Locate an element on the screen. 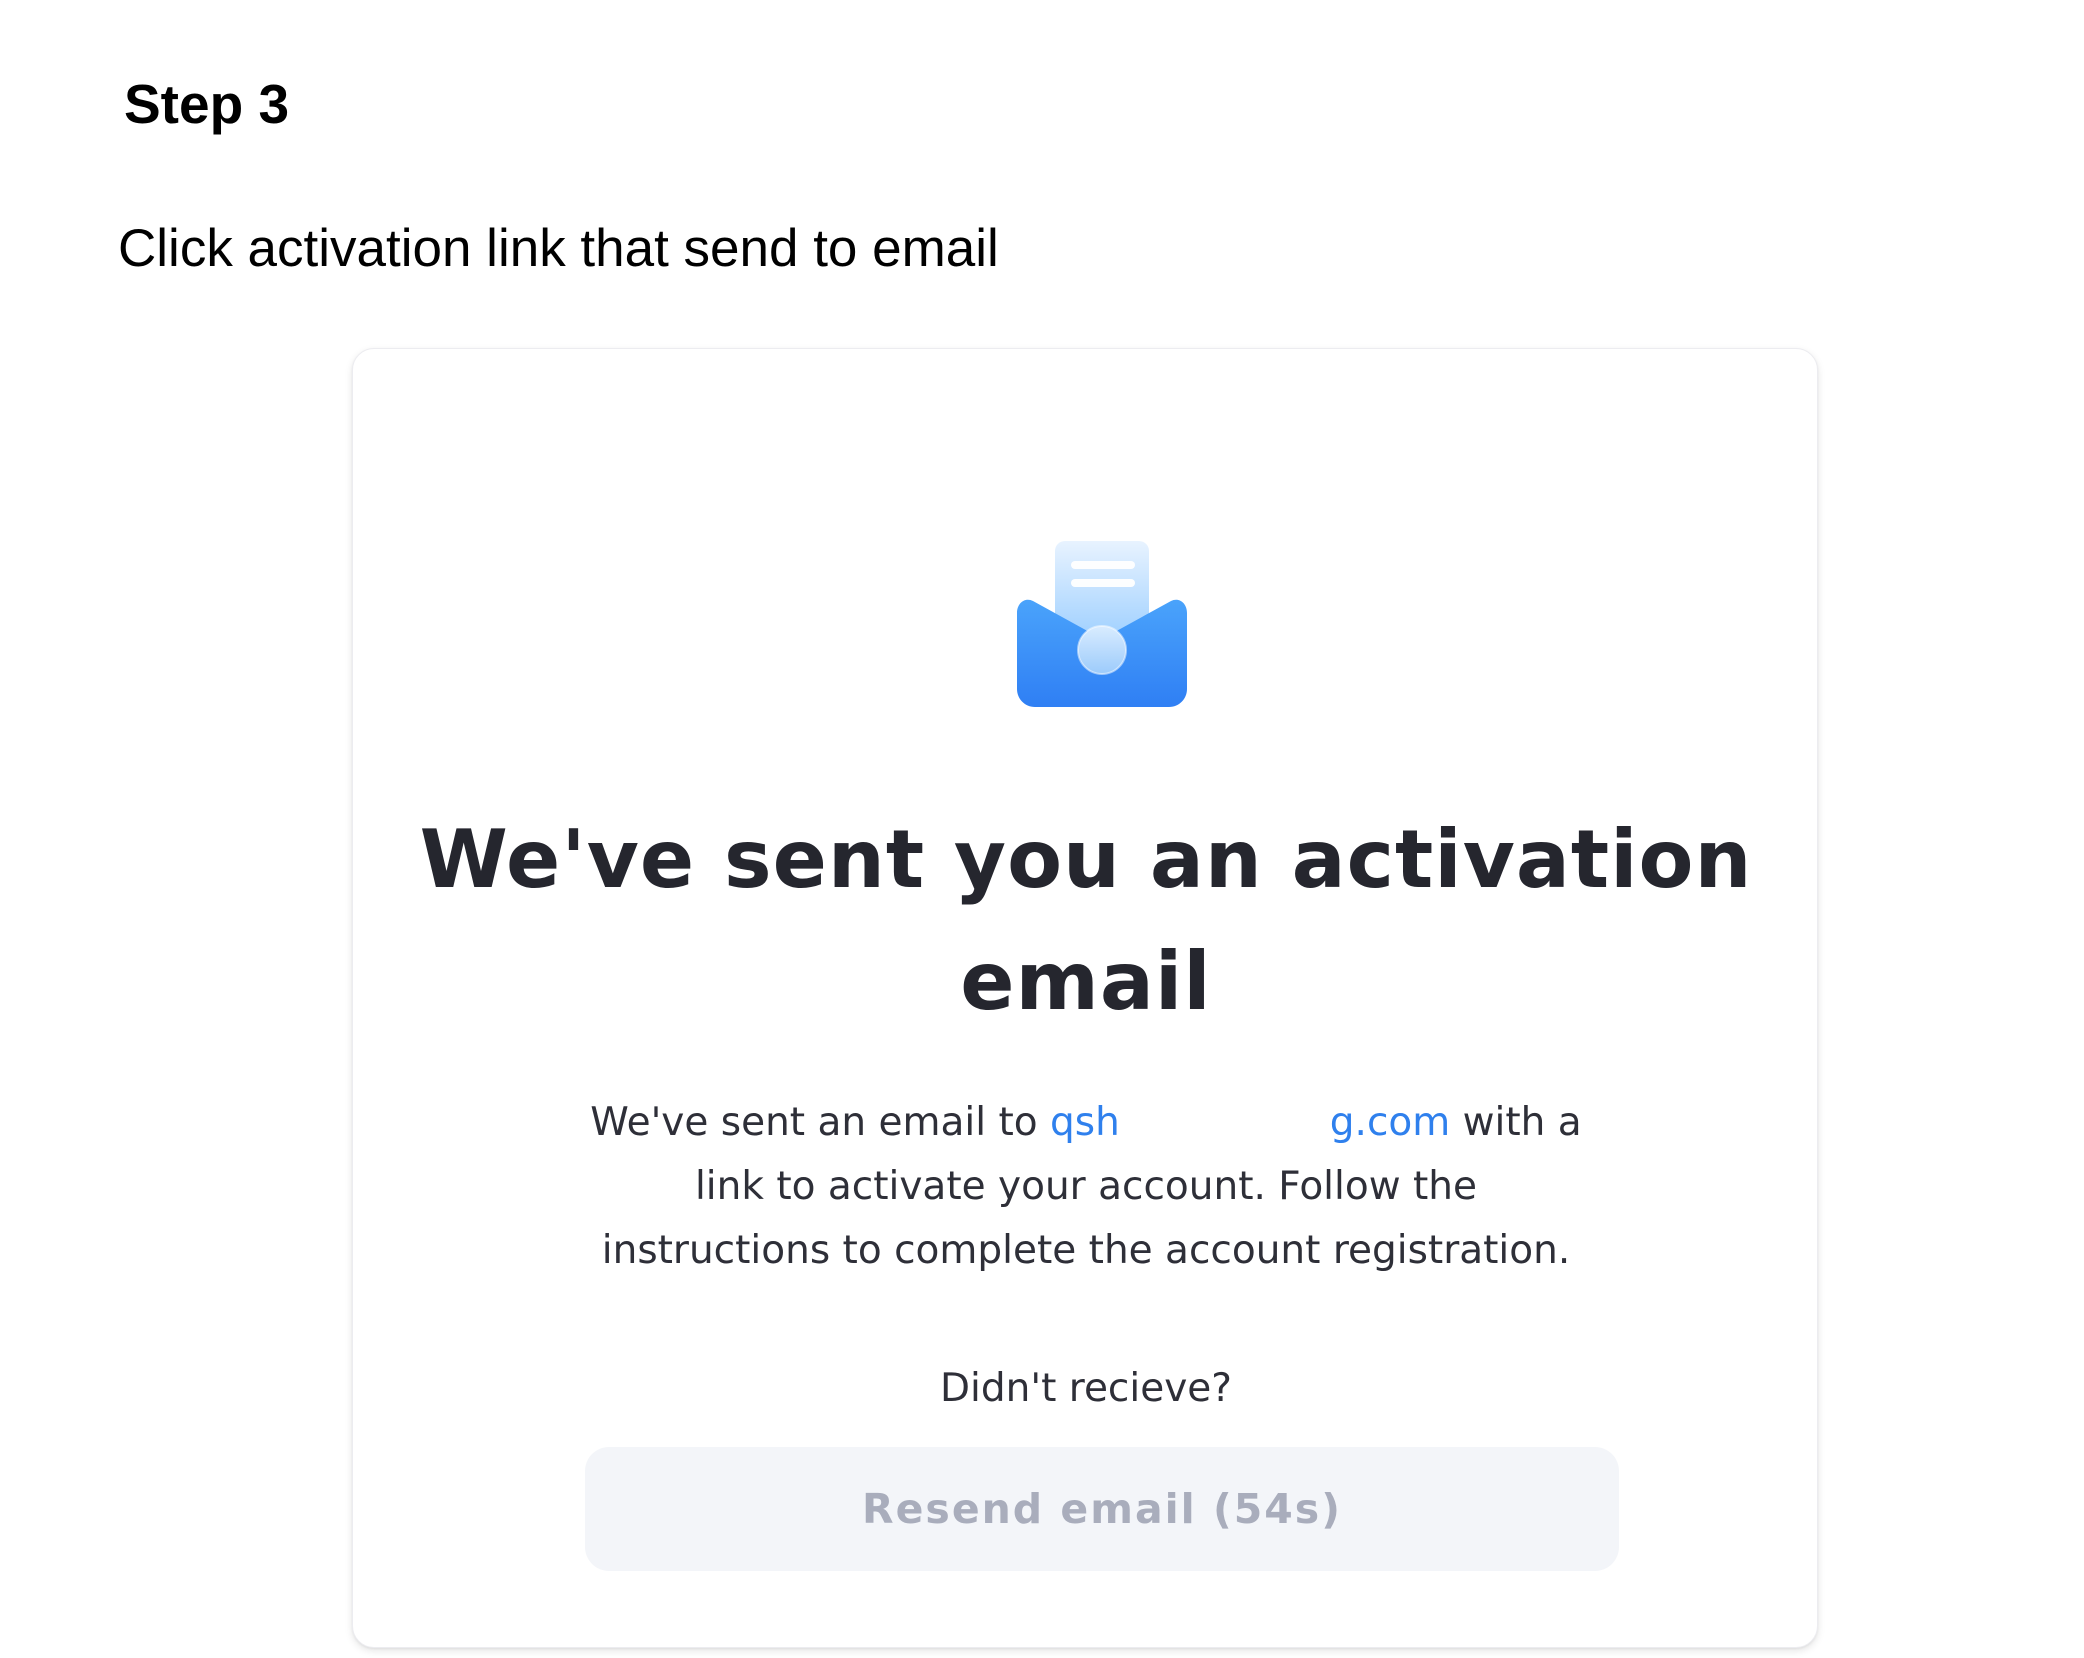 The image size is (2084, 1658). email-link: qsh g.com is located at coordinates (1250, 1122).